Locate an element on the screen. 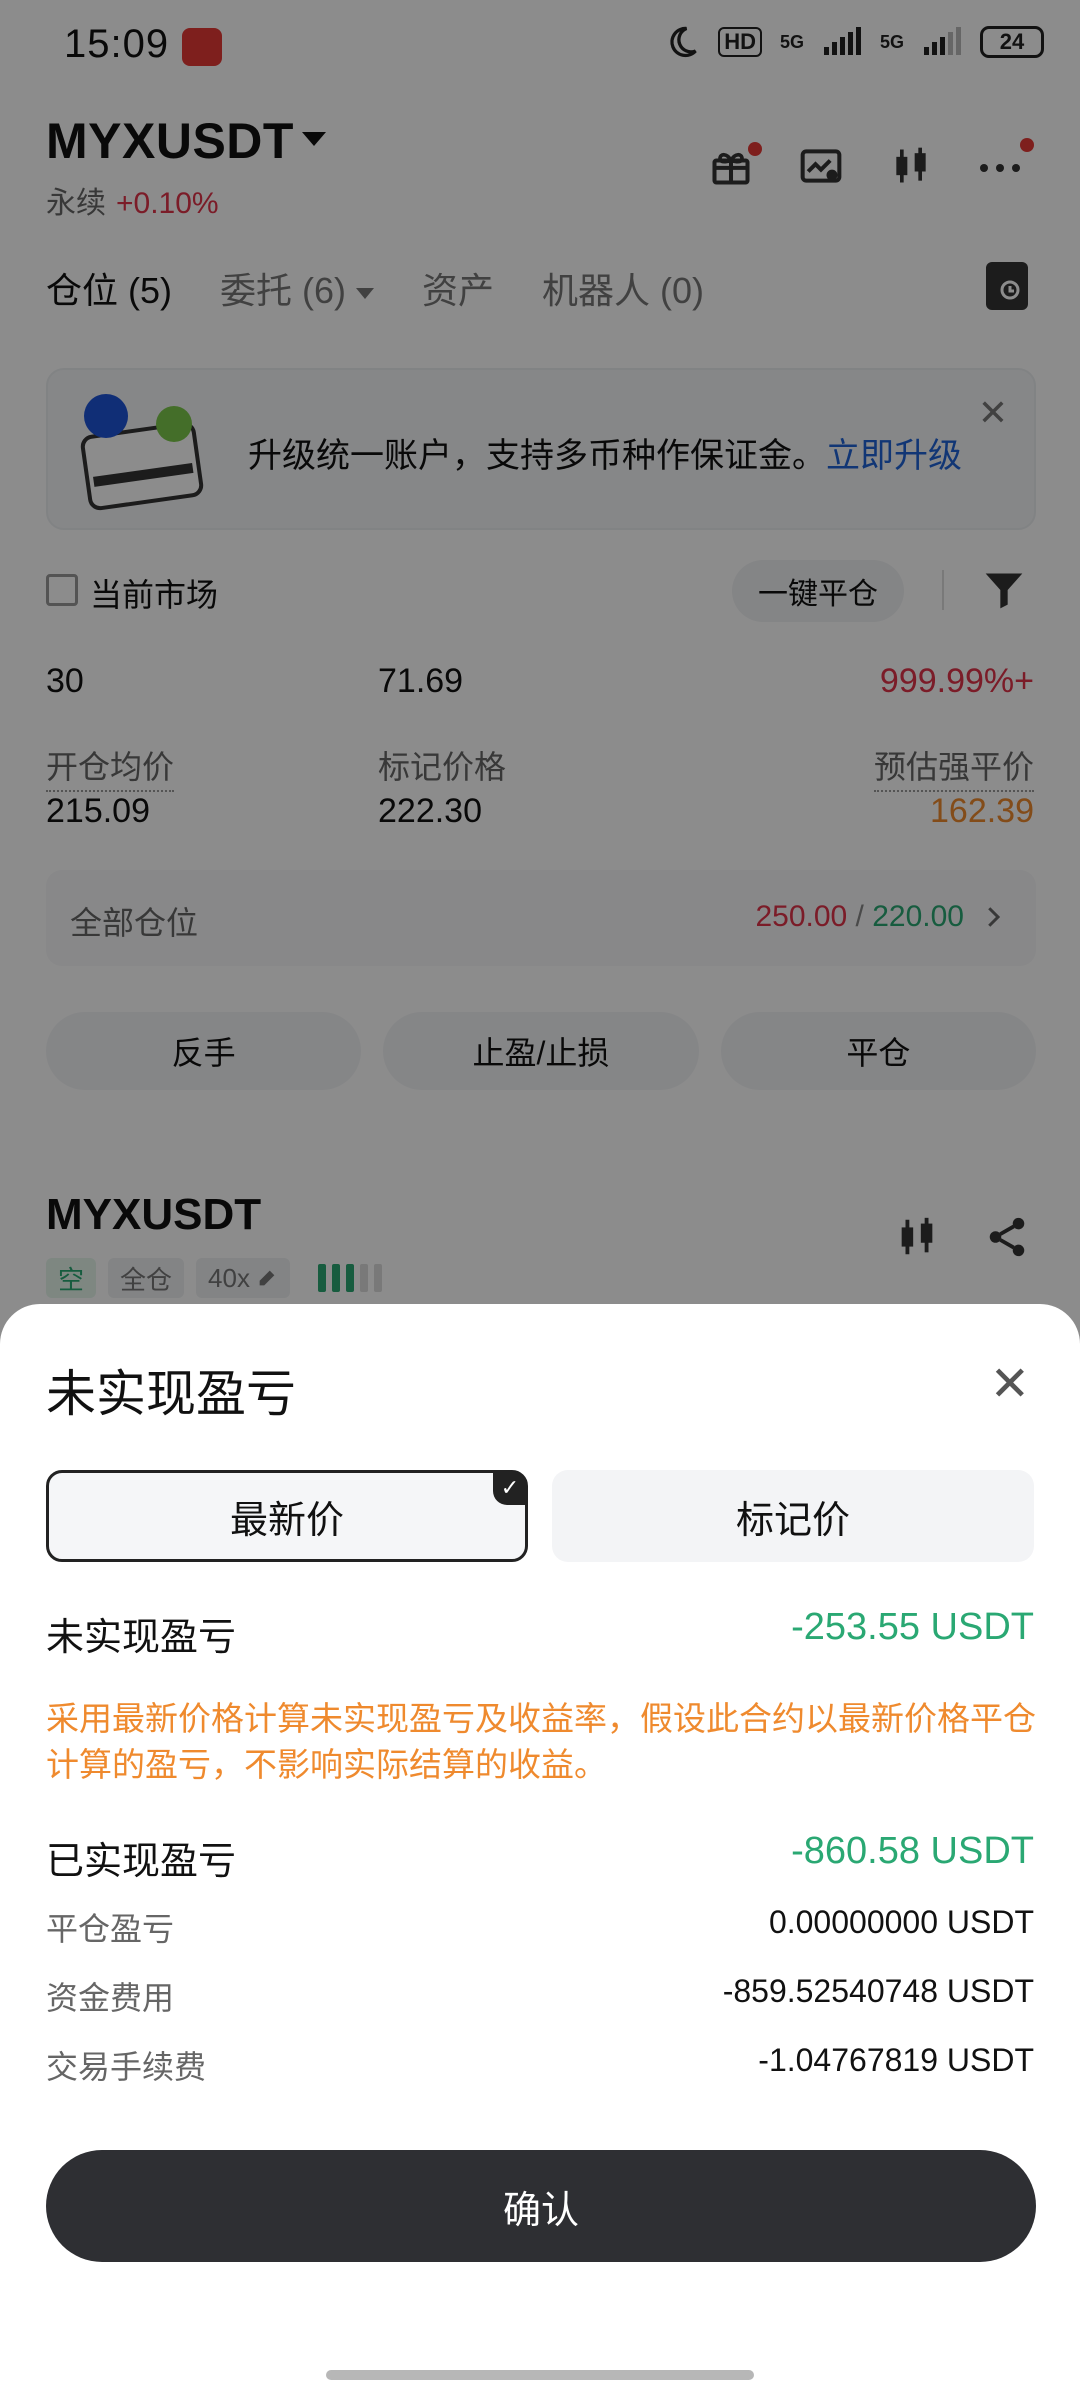  sheet-title: 未实现盈亏 is located at coordinates (171, 1394).